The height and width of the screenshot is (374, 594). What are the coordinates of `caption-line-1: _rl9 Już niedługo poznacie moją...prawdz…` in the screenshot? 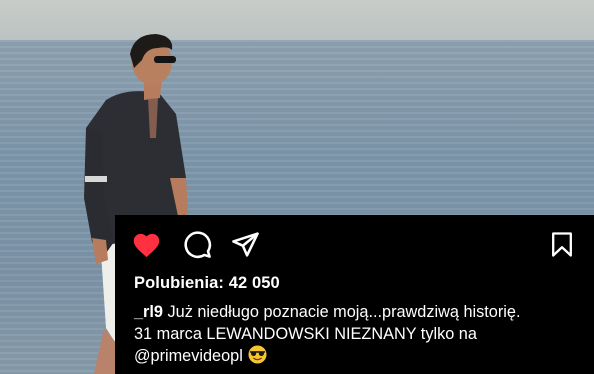 It's located at (359, 312).